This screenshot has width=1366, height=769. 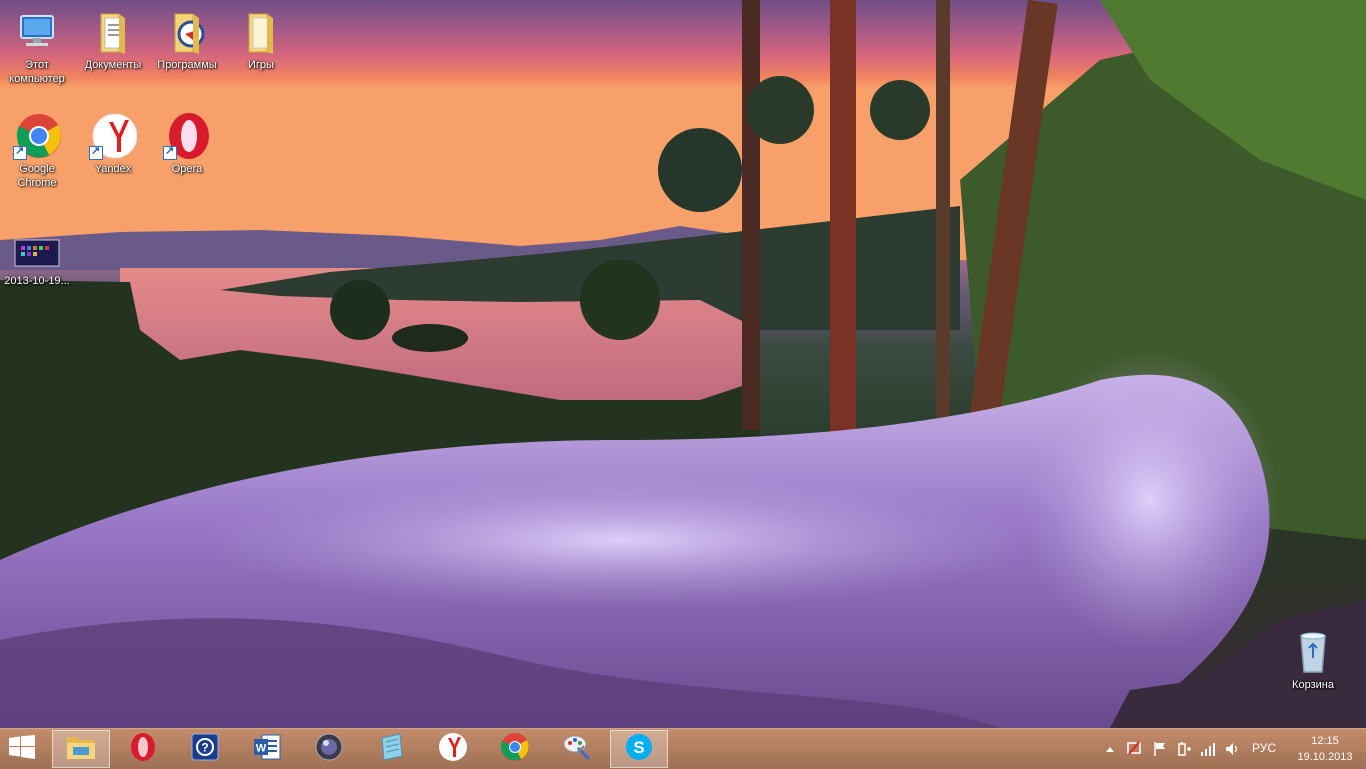 I want to click on taskbar-button-file-explorer, so click(x=81, y=749).